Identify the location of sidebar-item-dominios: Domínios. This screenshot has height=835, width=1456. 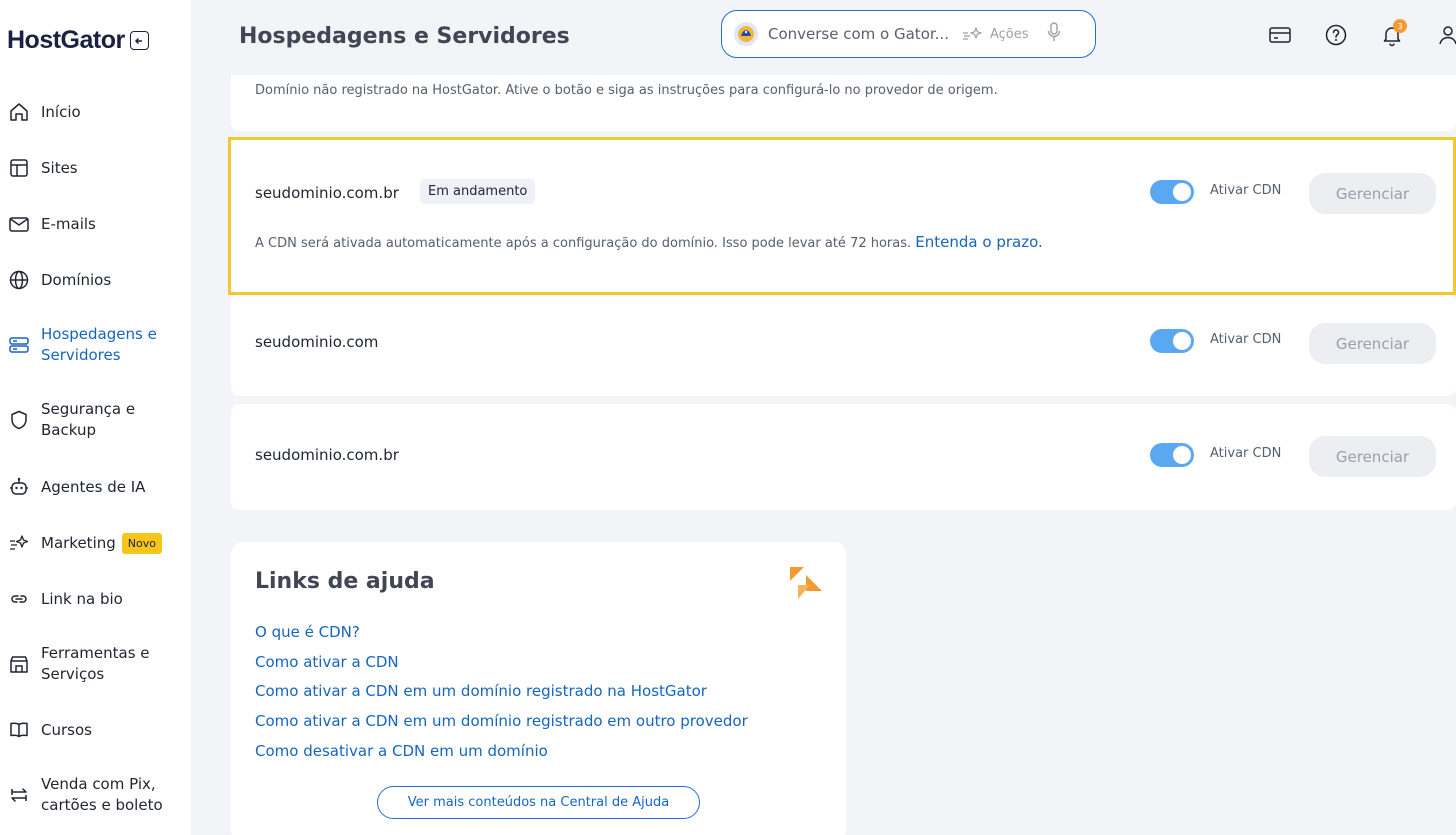
(97, 280).